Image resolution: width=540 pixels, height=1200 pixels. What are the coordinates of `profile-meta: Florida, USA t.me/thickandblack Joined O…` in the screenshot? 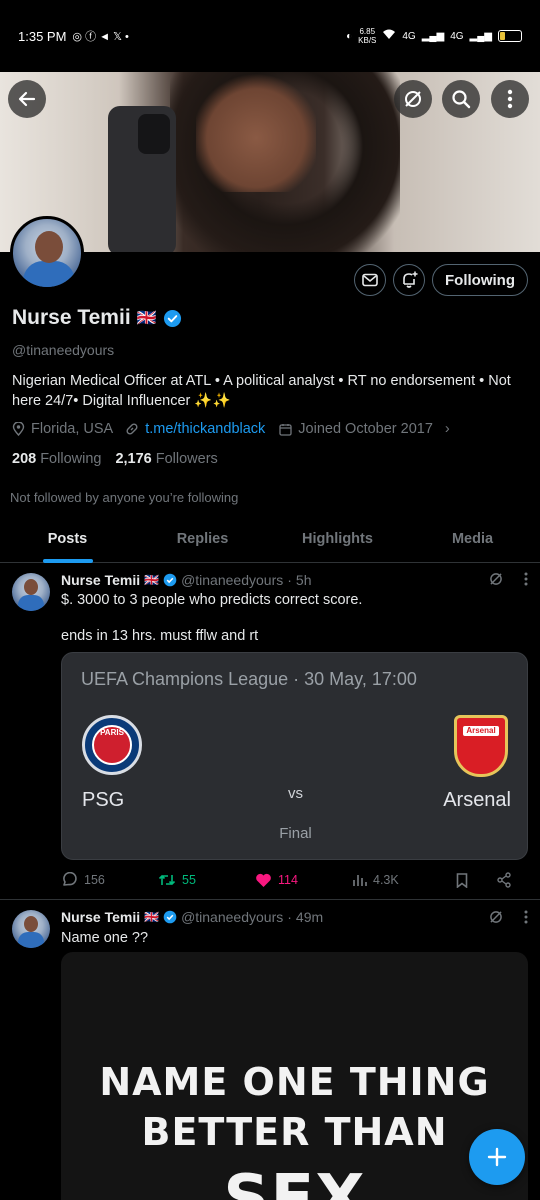 It's located at (231, 429).